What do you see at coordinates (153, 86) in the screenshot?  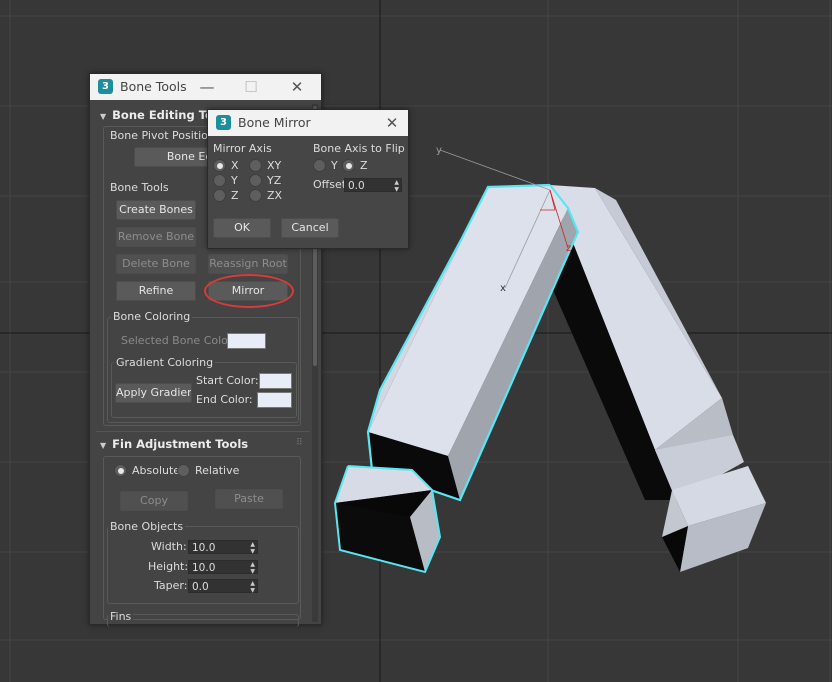 I see `bone-tools-title: Bone Tools` at bounding box center [153, 86].